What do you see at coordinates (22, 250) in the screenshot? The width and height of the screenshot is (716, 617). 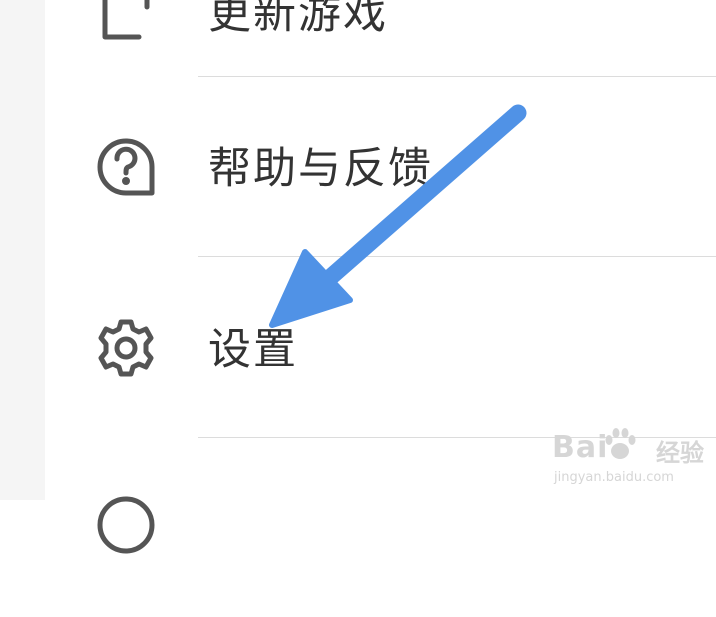 I see `left-panel-edge` at bounding box center [22, 250].